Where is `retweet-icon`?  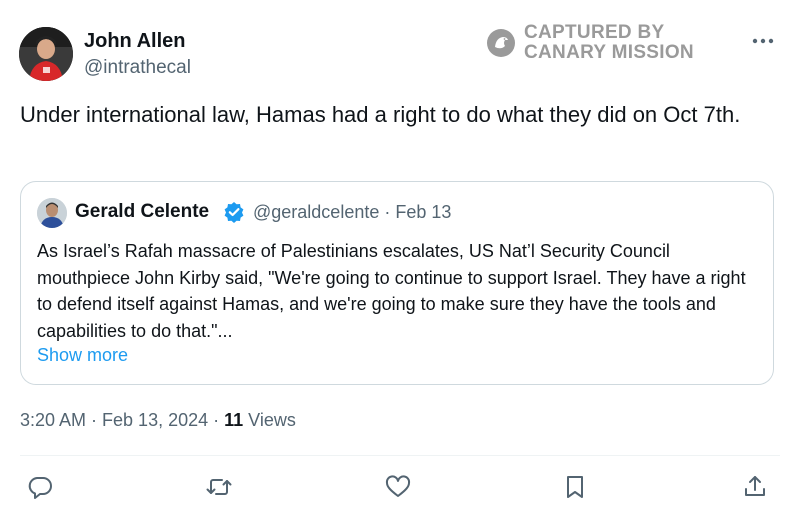
retweet-icon is located at coordinates (219, 487).